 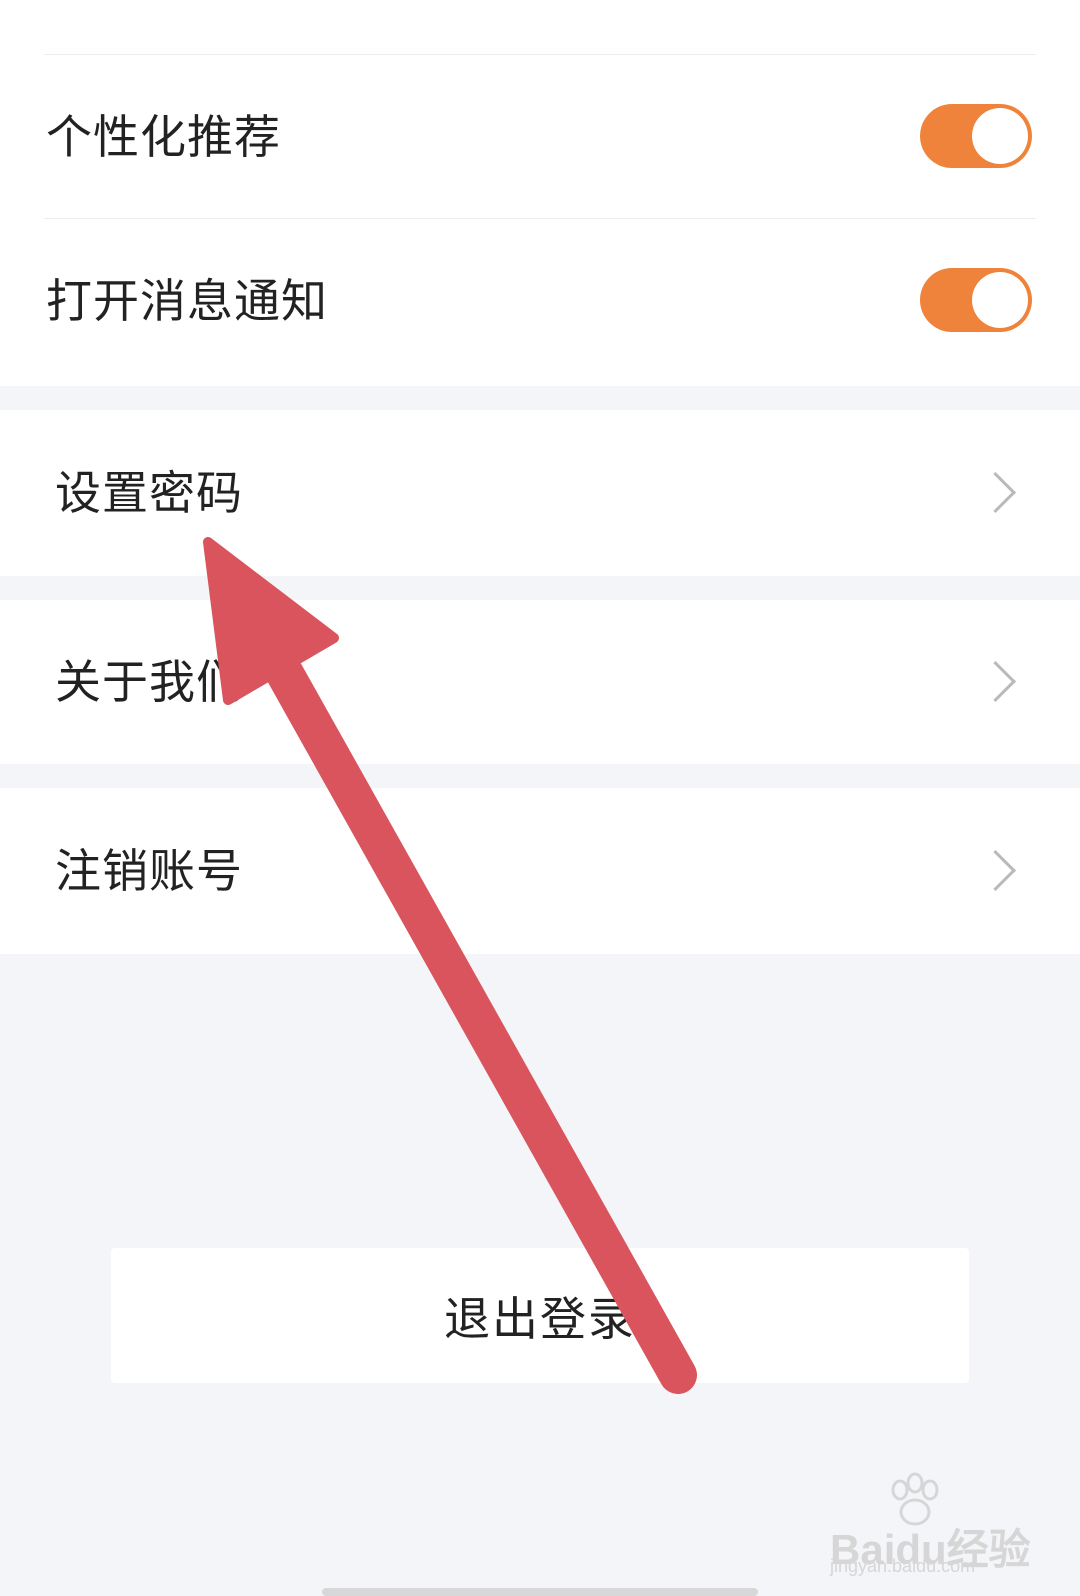 I want to click on baidu-watermark-logo: Baidu经验 jingyan.baidu.com, so click(x=930, y=1530).